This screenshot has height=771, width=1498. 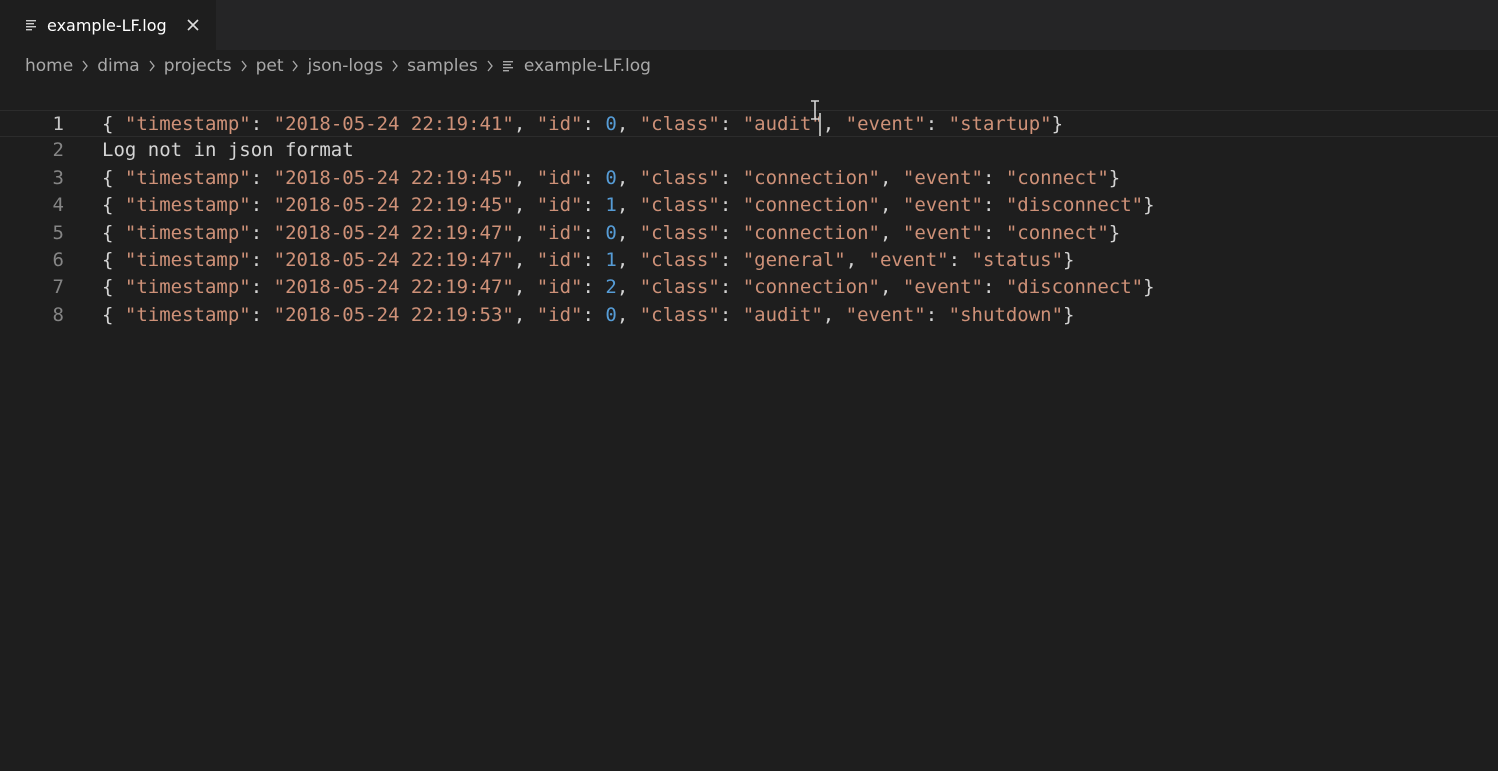 I want to click on json-string-value: "connect", so click(x=1057, y=177).